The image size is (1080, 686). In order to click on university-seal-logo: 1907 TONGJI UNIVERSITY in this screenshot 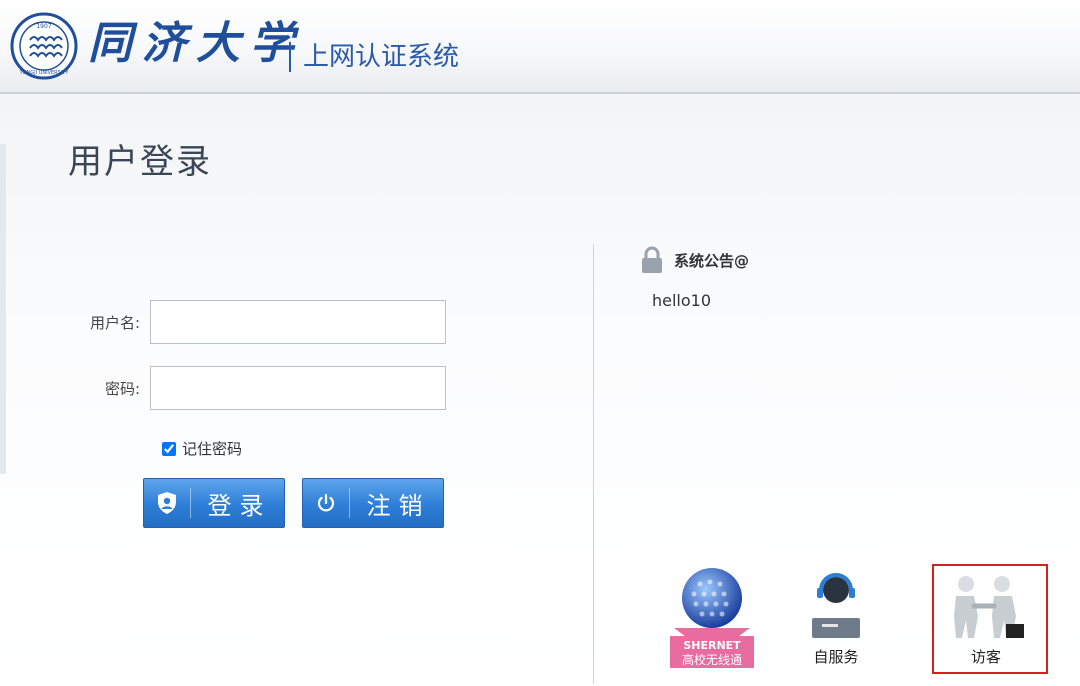, I will do `click(44, 46)`.